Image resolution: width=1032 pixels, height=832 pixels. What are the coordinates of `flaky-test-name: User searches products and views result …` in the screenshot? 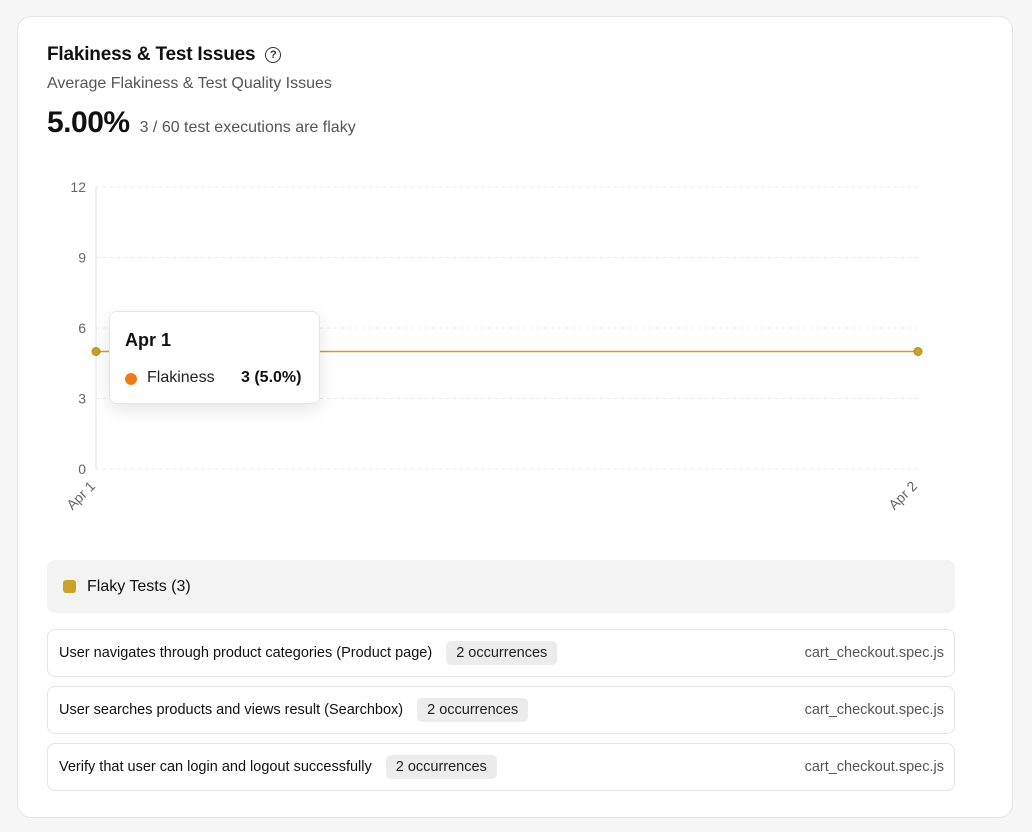 It's located at (231, 710).